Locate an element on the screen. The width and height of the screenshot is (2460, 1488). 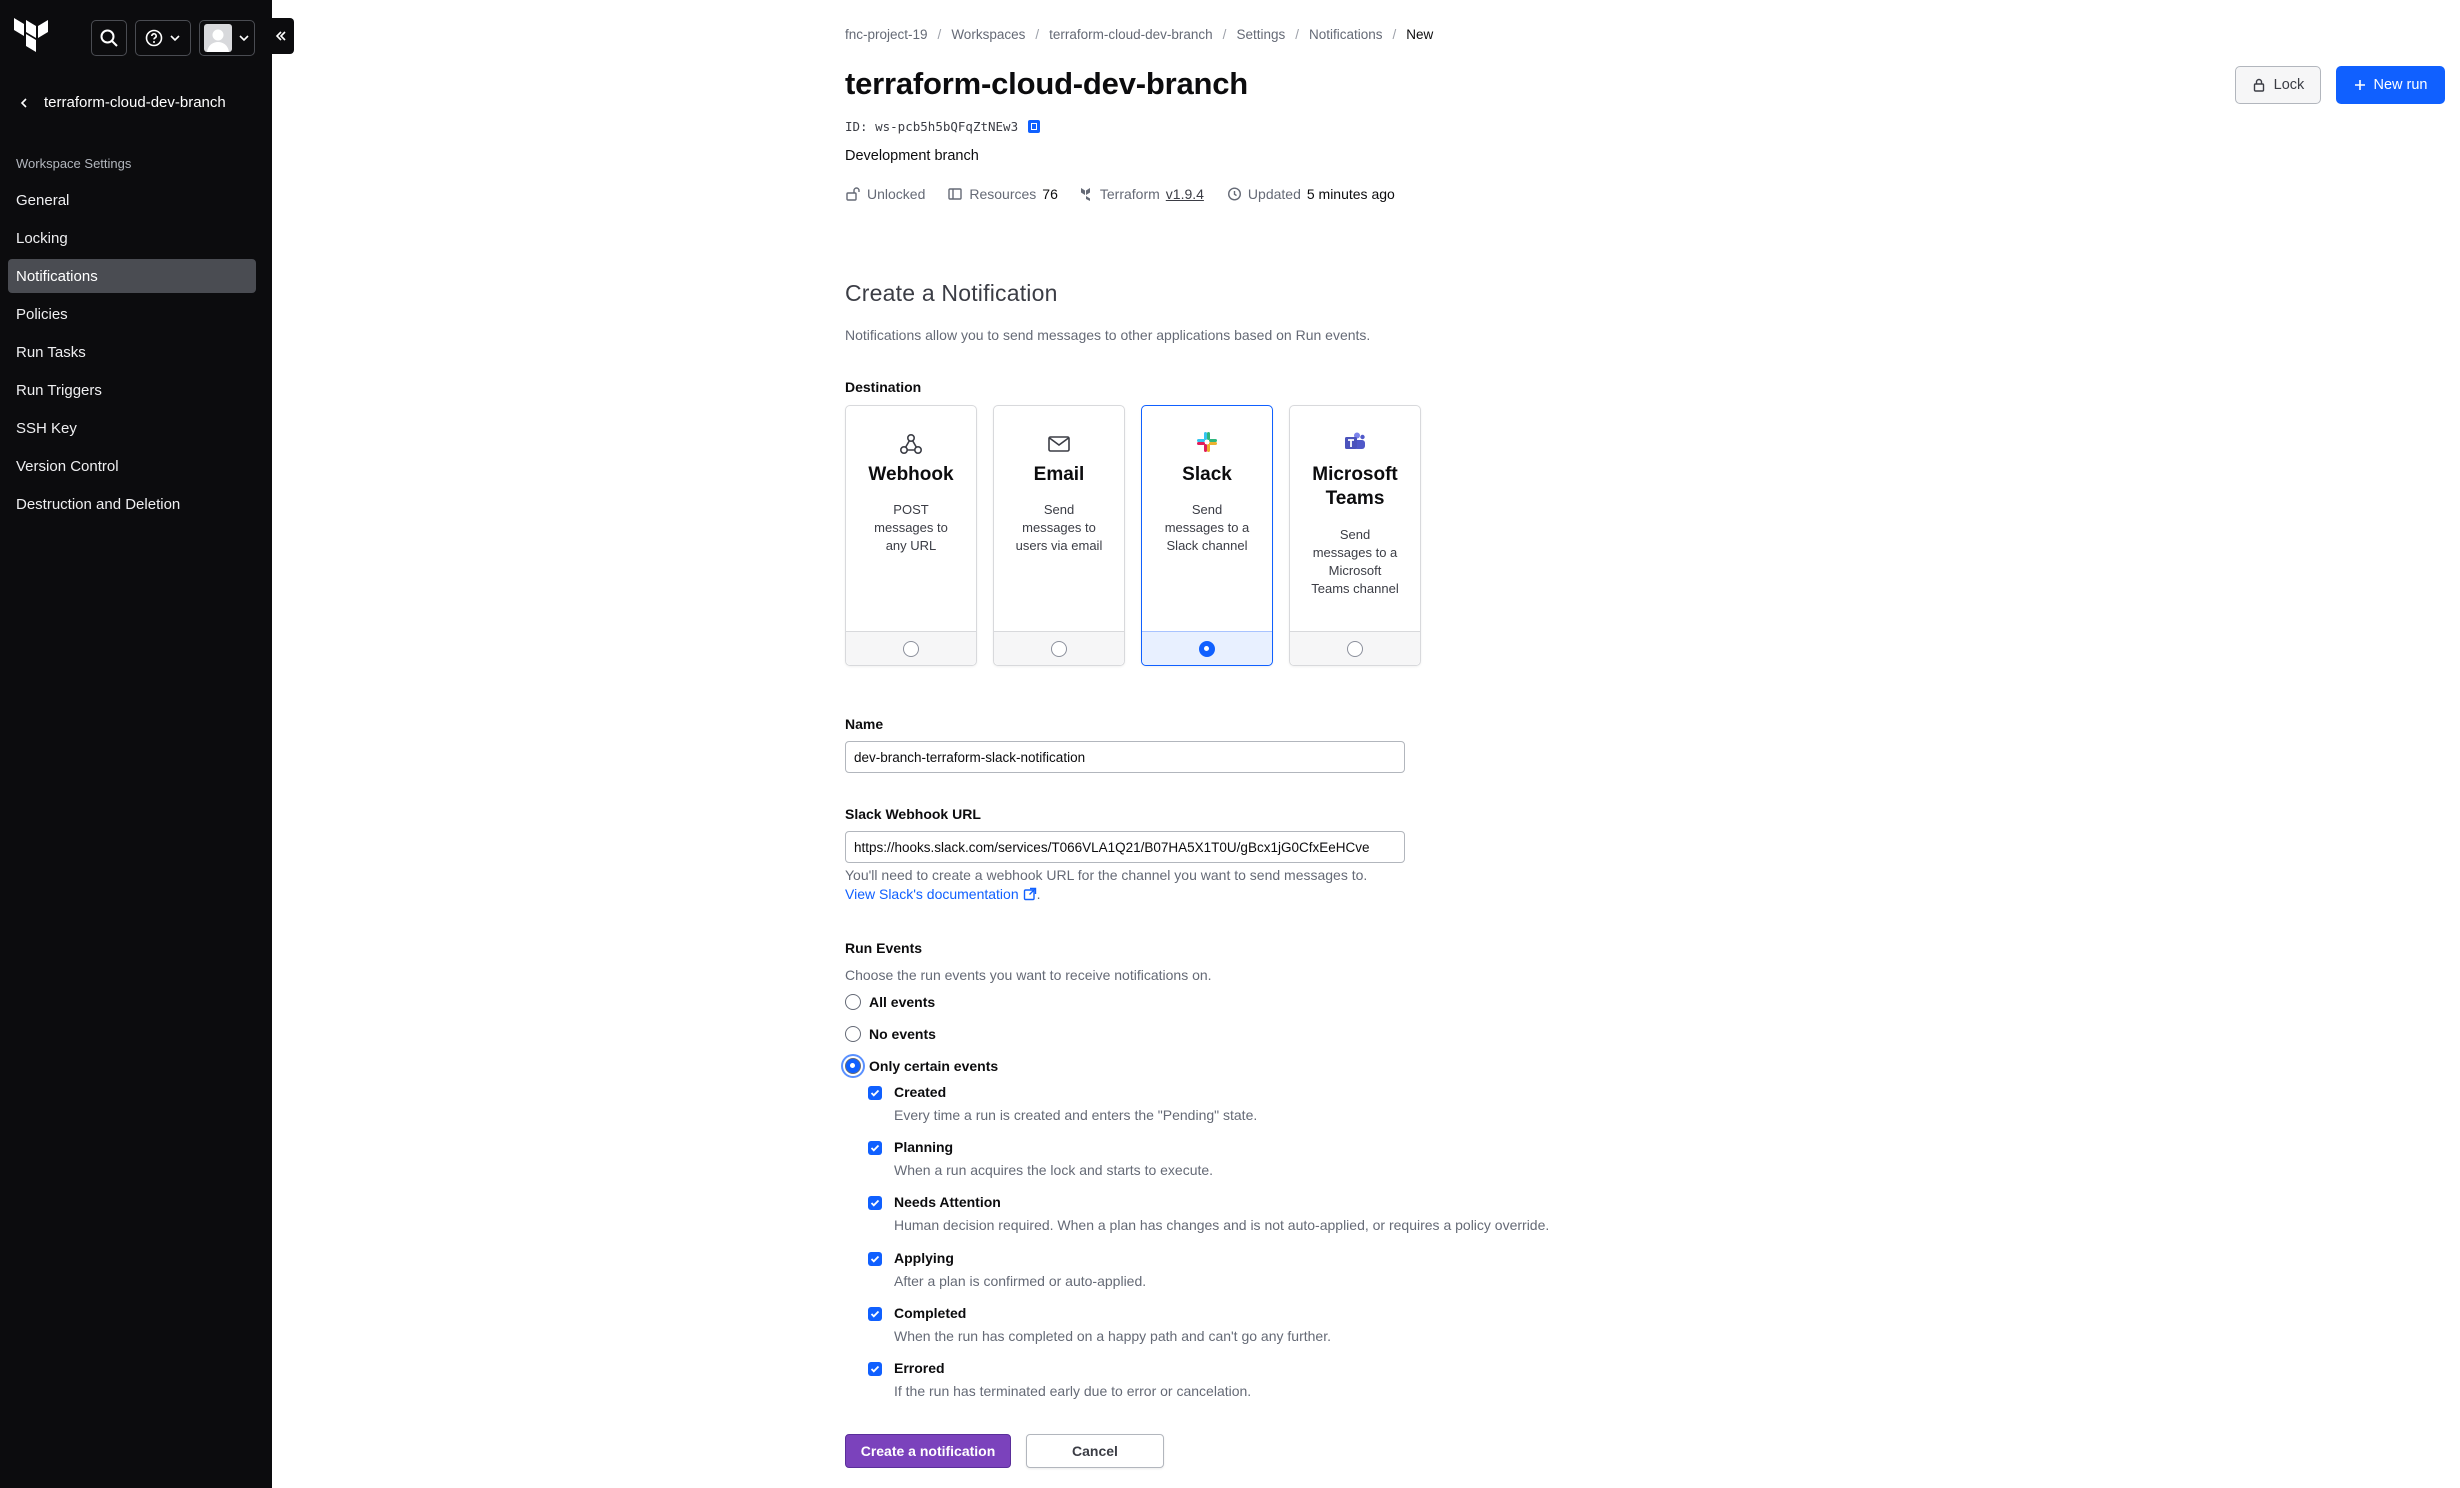
form-title: Create a Notification is located at coordinates (951, 293).